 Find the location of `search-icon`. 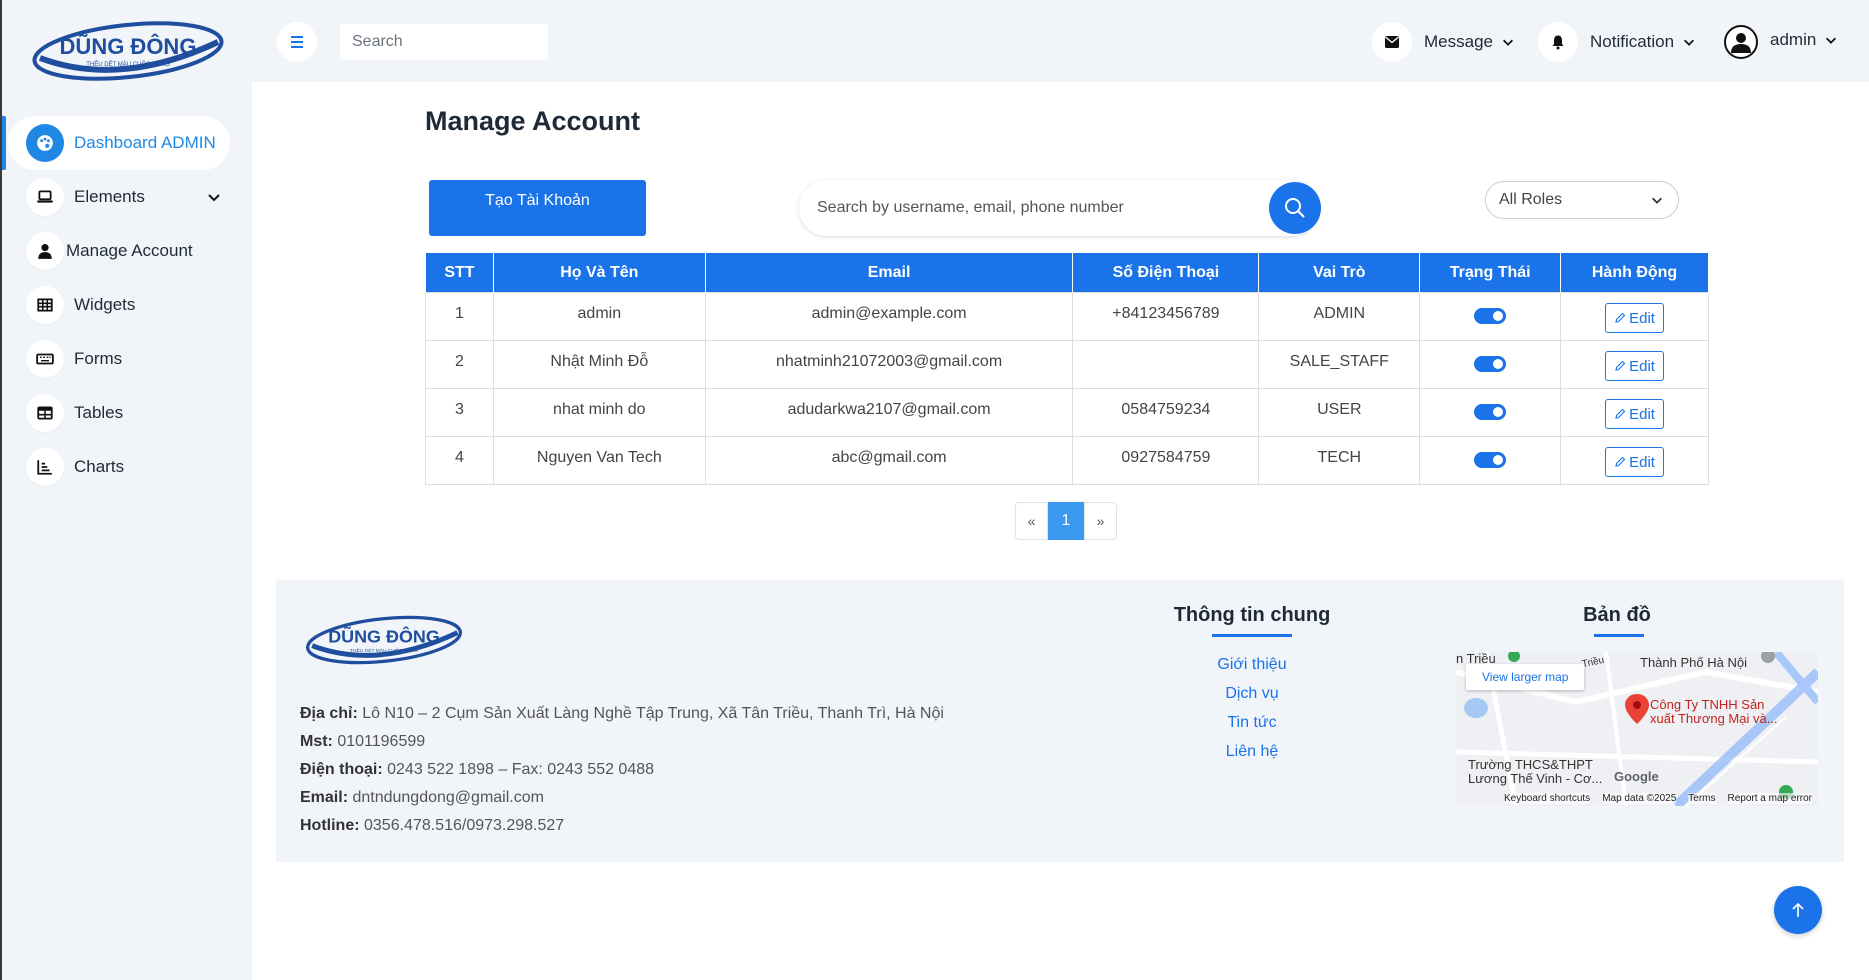

search-icon is located at coordinates (1295, 208).